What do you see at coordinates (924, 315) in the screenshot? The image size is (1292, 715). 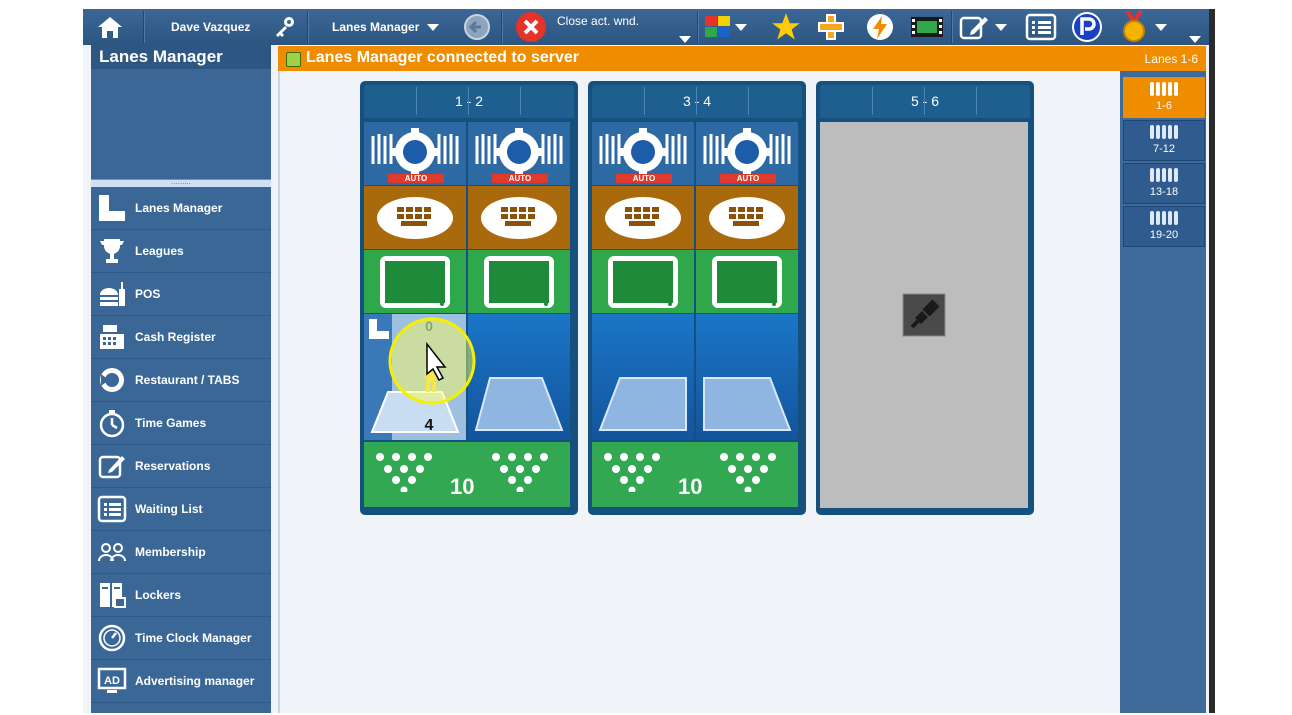 I see `lanes-5-6-offline-panel` at bounding box center [924, 315].